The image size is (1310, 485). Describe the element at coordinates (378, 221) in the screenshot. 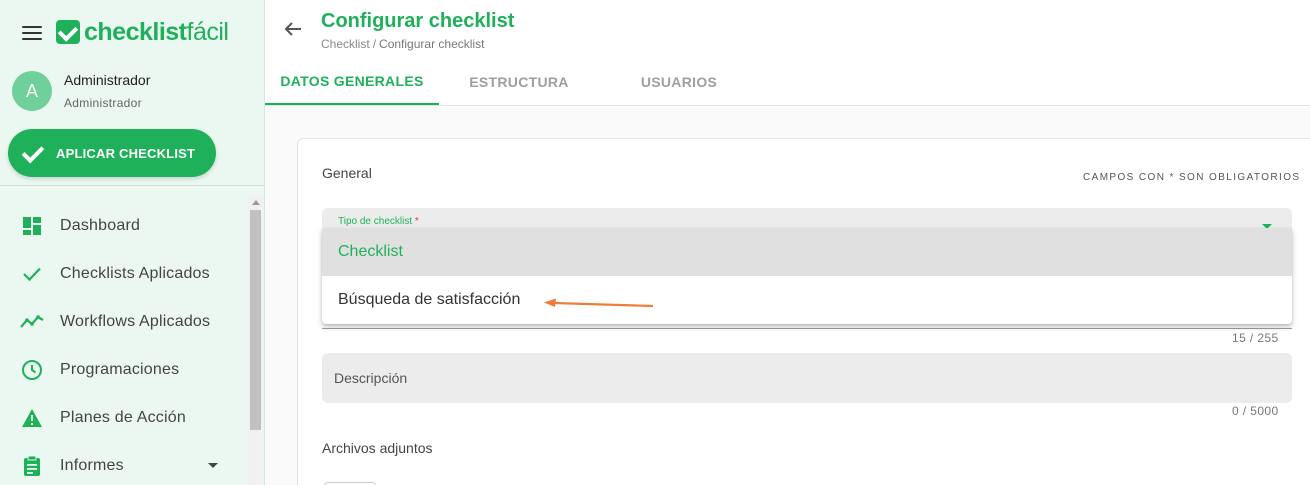

I see `tipo-checklist-label: Tipo de checklist *` at that location.